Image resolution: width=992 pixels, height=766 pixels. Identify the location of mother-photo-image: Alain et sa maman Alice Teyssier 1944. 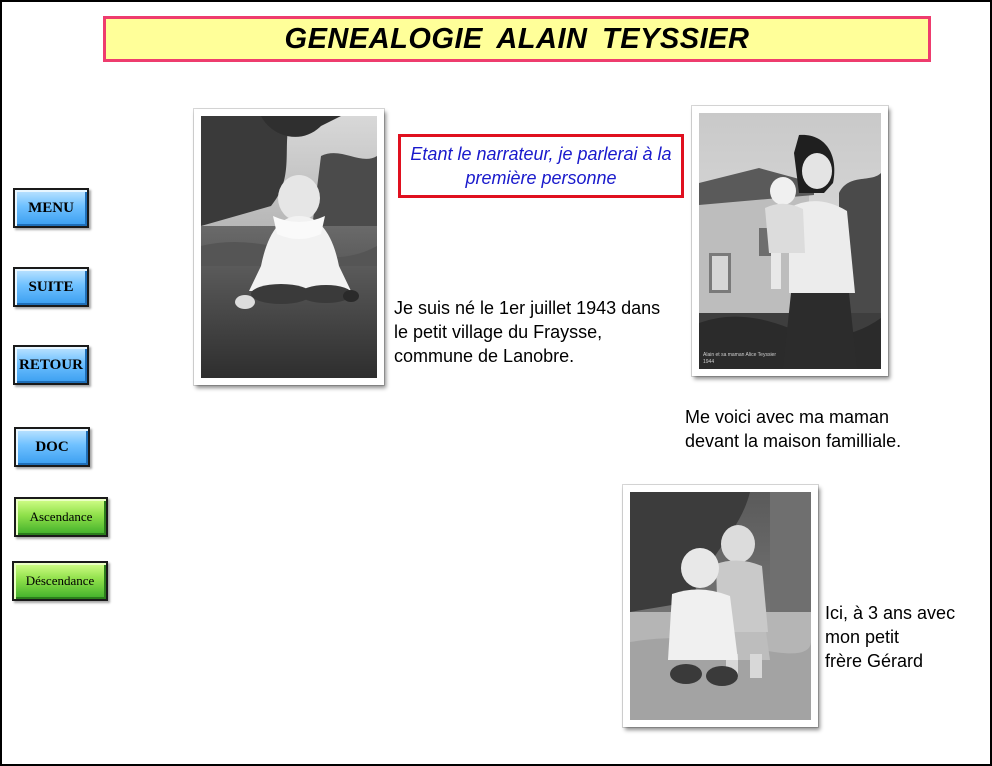
(790, 241).